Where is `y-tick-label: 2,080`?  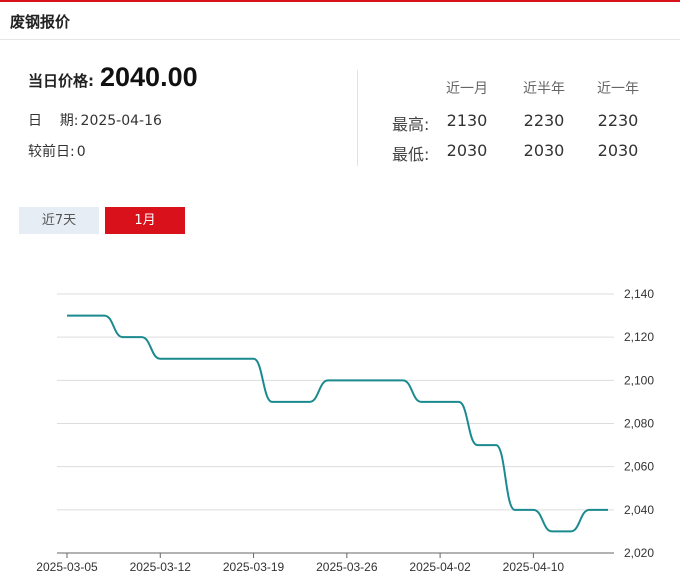 y-tick-label: 2,080 is located at coordinates (639, 424).